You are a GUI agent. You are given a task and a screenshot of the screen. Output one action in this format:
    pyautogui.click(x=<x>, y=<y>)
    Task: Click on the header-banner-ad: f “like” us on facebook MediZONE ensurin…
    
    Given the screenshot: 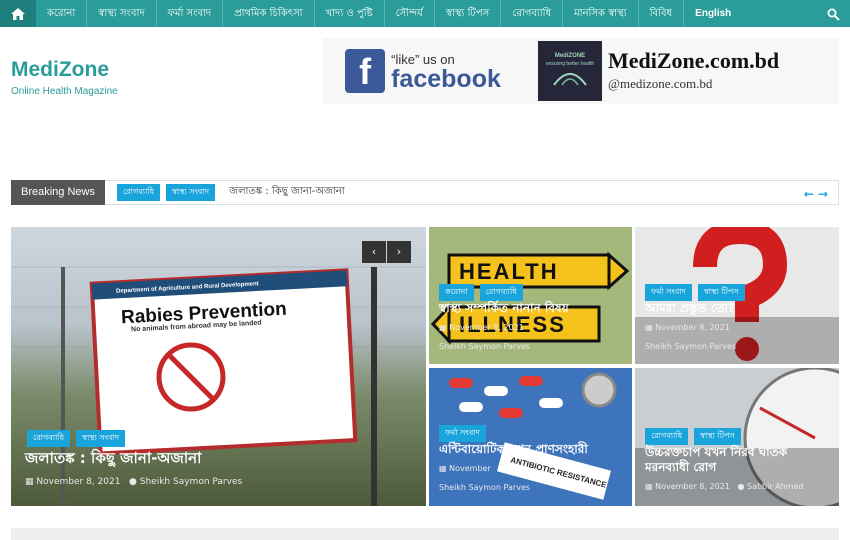 What is the action you would take?
    pyautogui.click(x=581, y=71)
    